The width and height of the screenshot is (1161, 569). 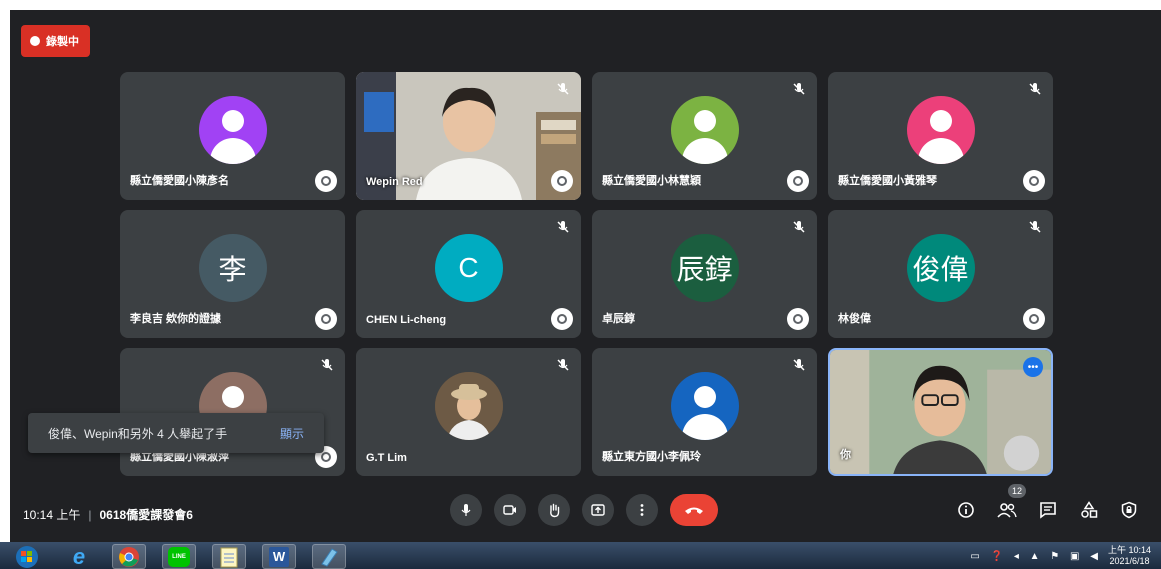 I want to click on avatar: C, so click(x=468, y=268).